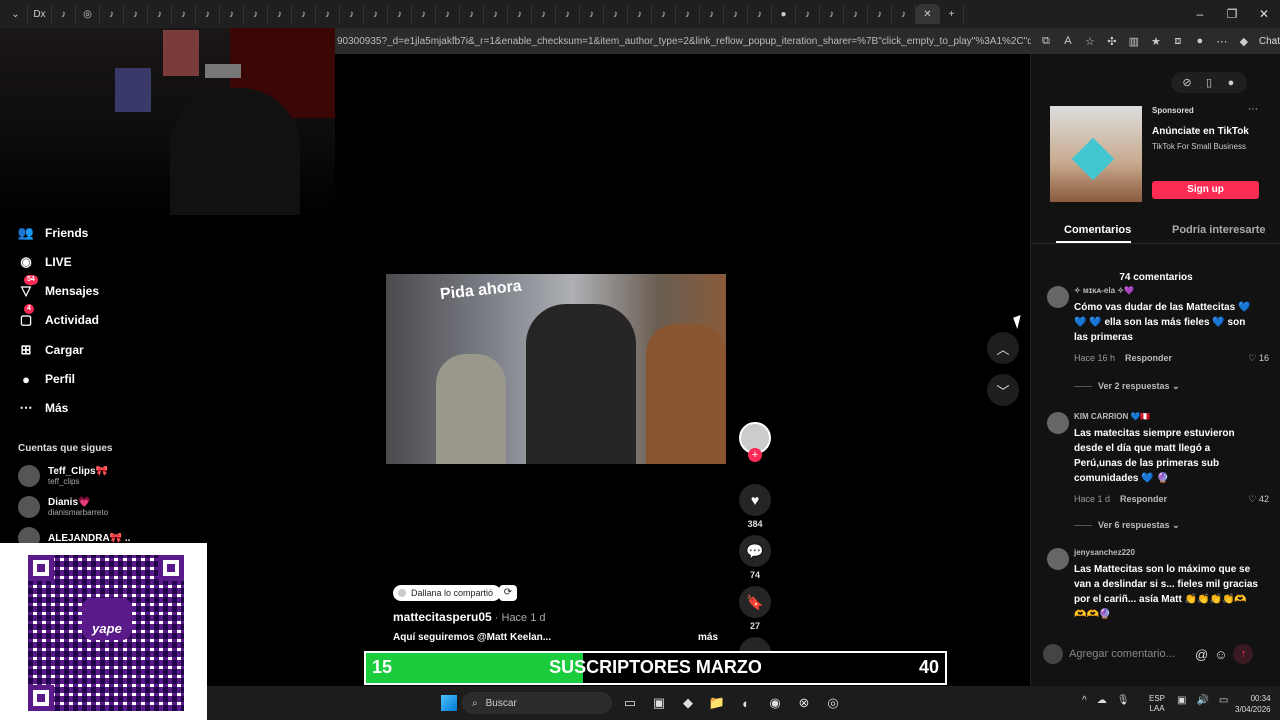 The image size is (1280, 720). I want to click on comment-username: jenysanchez220, so click(1104, 552).